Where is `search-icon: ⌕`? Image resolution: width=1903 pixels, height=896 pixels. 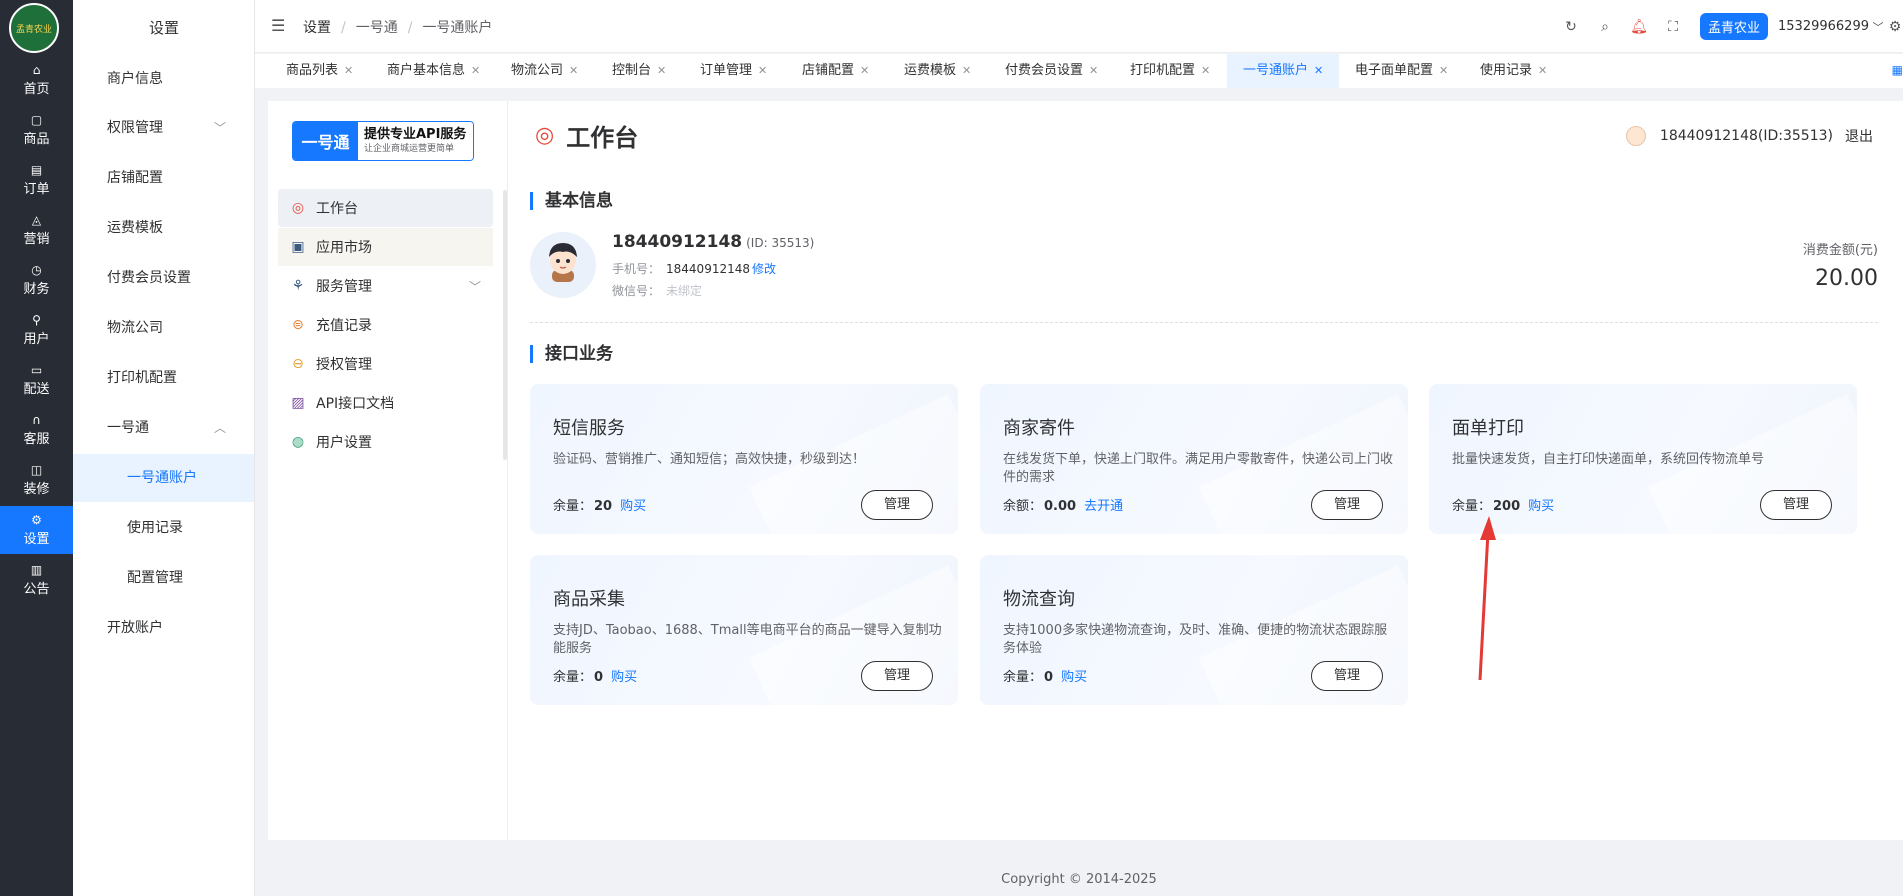
search-icon: ⌕ is located at coordinates (1605, 27).